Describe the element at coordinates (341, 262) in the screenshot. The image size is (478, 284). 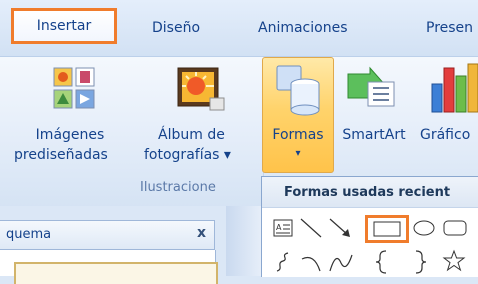
I see `curve-shape-icon` at that location.